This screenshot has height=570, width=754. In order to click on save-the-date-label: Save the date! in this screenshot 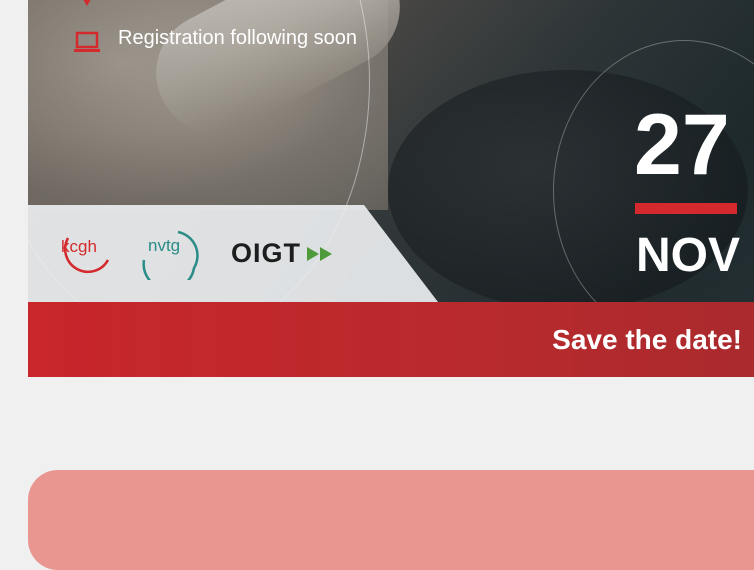, I will do `click(647, 339)`.